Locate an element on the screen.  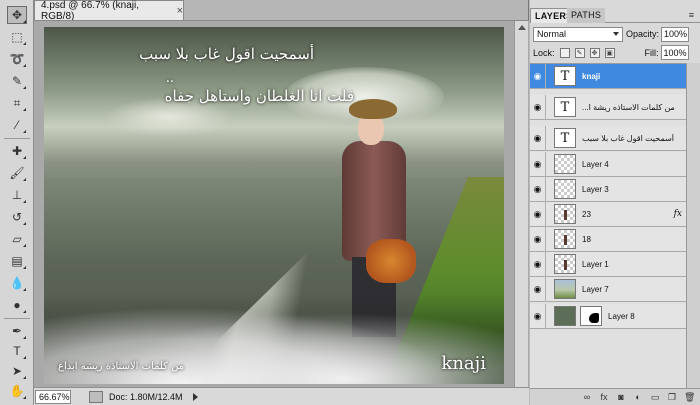
lock-position-icon: ✥ is located at coordinates (594, 52).